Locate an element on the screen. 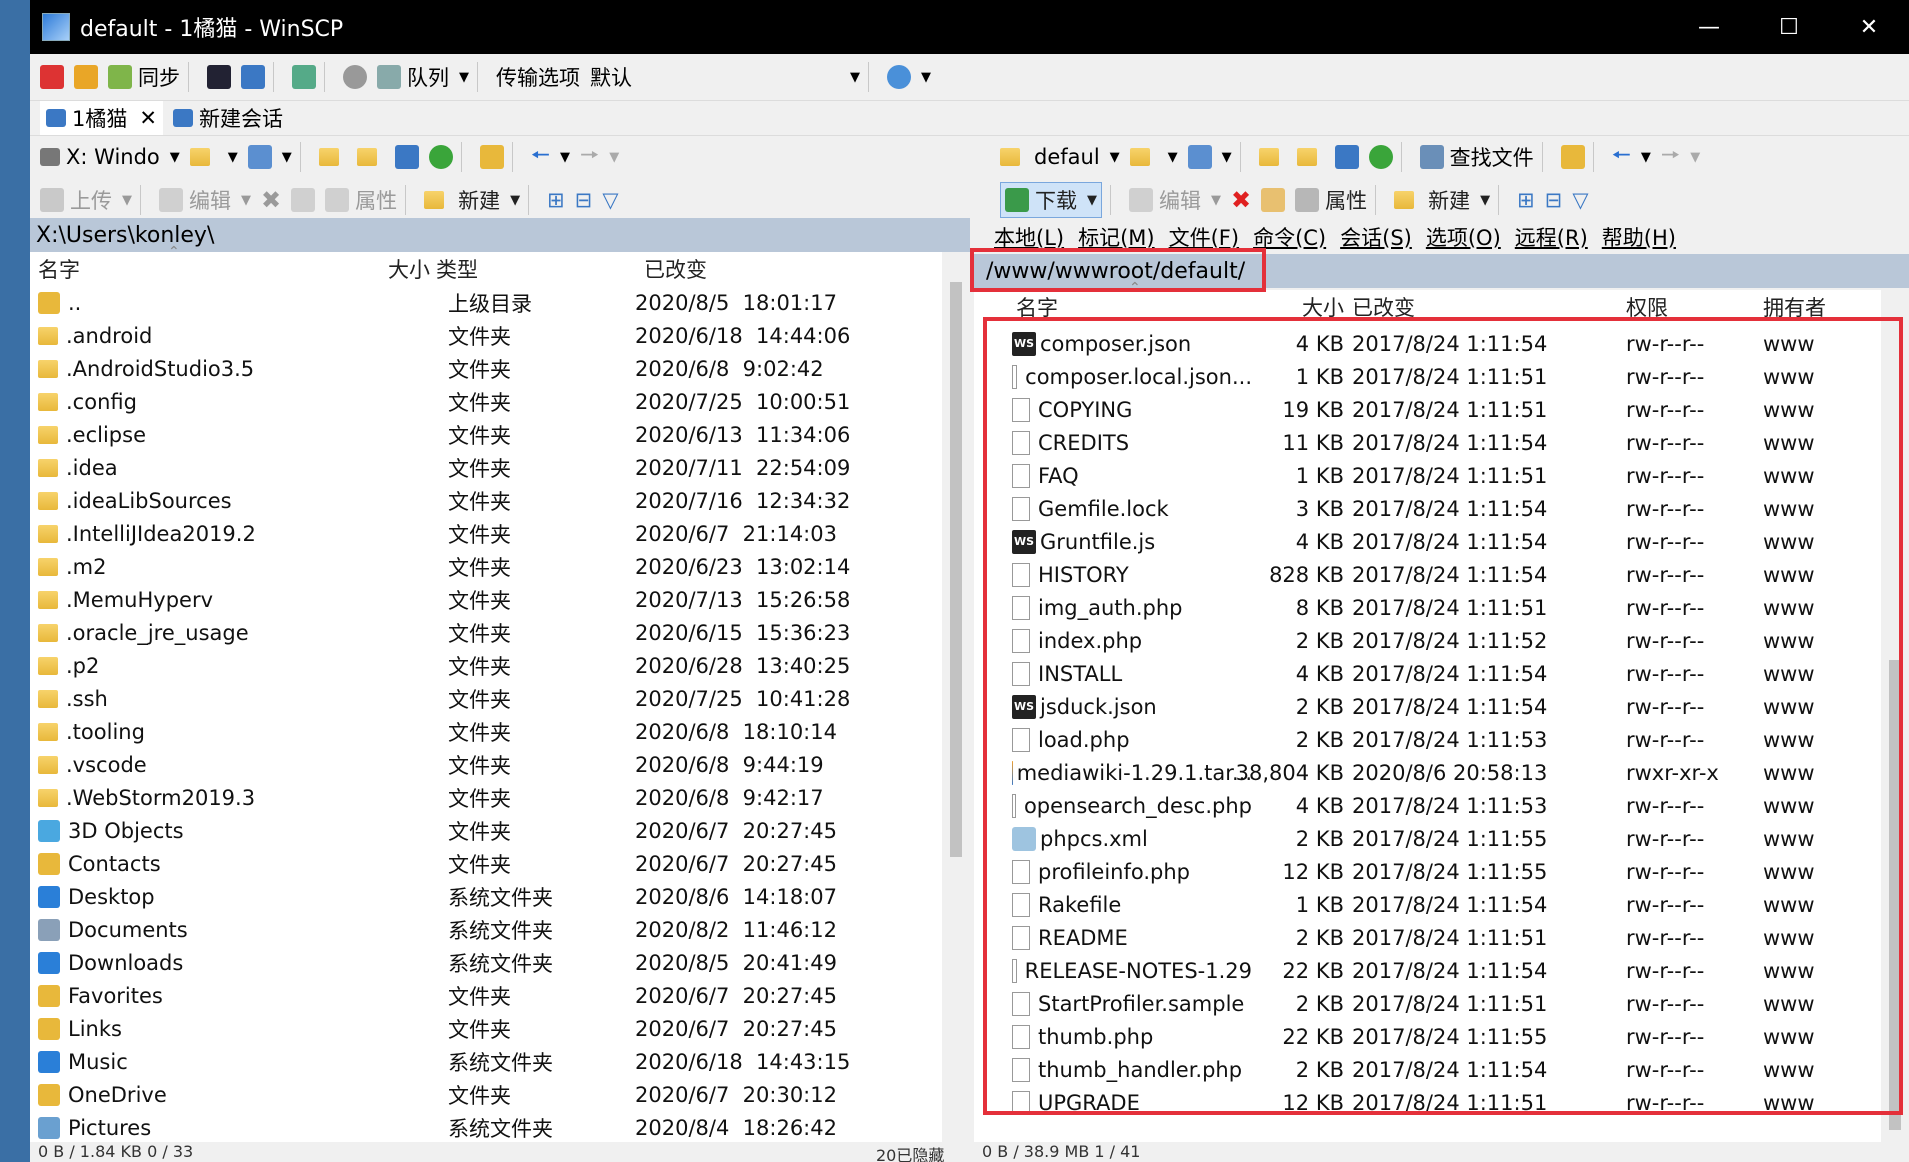 The width and height of the screenshot is (1909, 1162). right-root-dir-button is located at coordinates (1310, 157).